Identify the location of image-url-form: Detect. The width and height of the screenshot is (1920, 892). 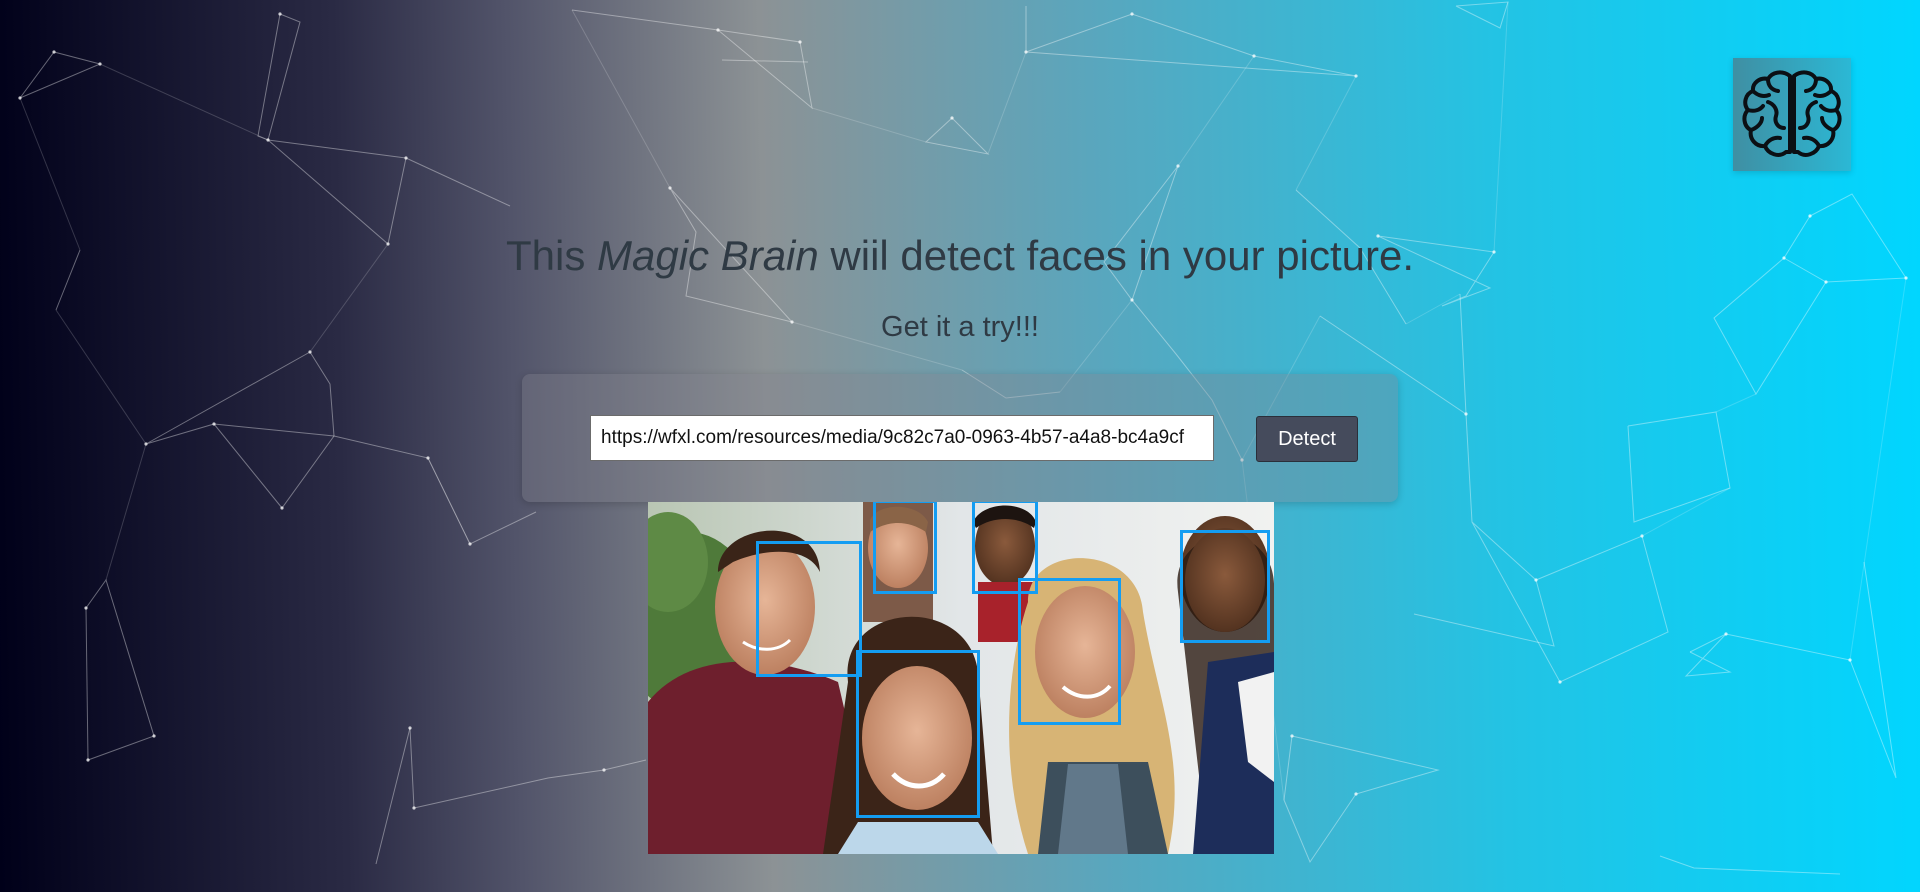
(960, 438).